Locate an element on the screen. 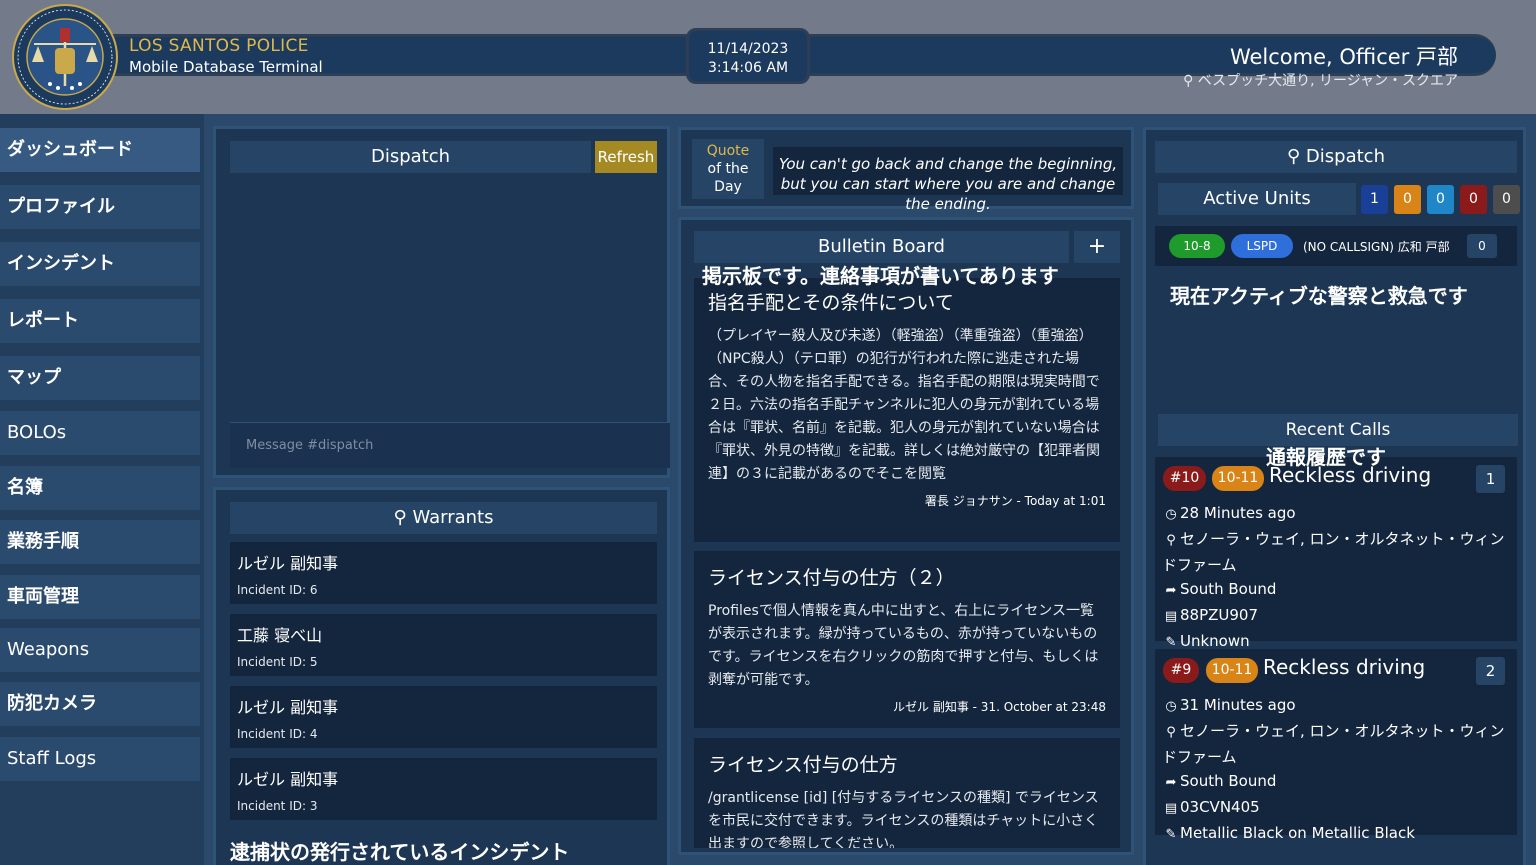 This screenshot has width=1536, height=865. paint-icon: ✎ is located at coordinates (1171, 834).